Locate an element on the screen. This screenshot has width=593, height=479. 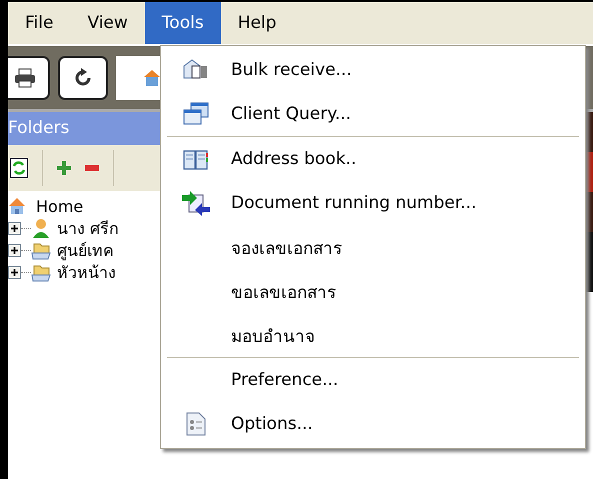
refresh-button is located at coordinates (83, 78).